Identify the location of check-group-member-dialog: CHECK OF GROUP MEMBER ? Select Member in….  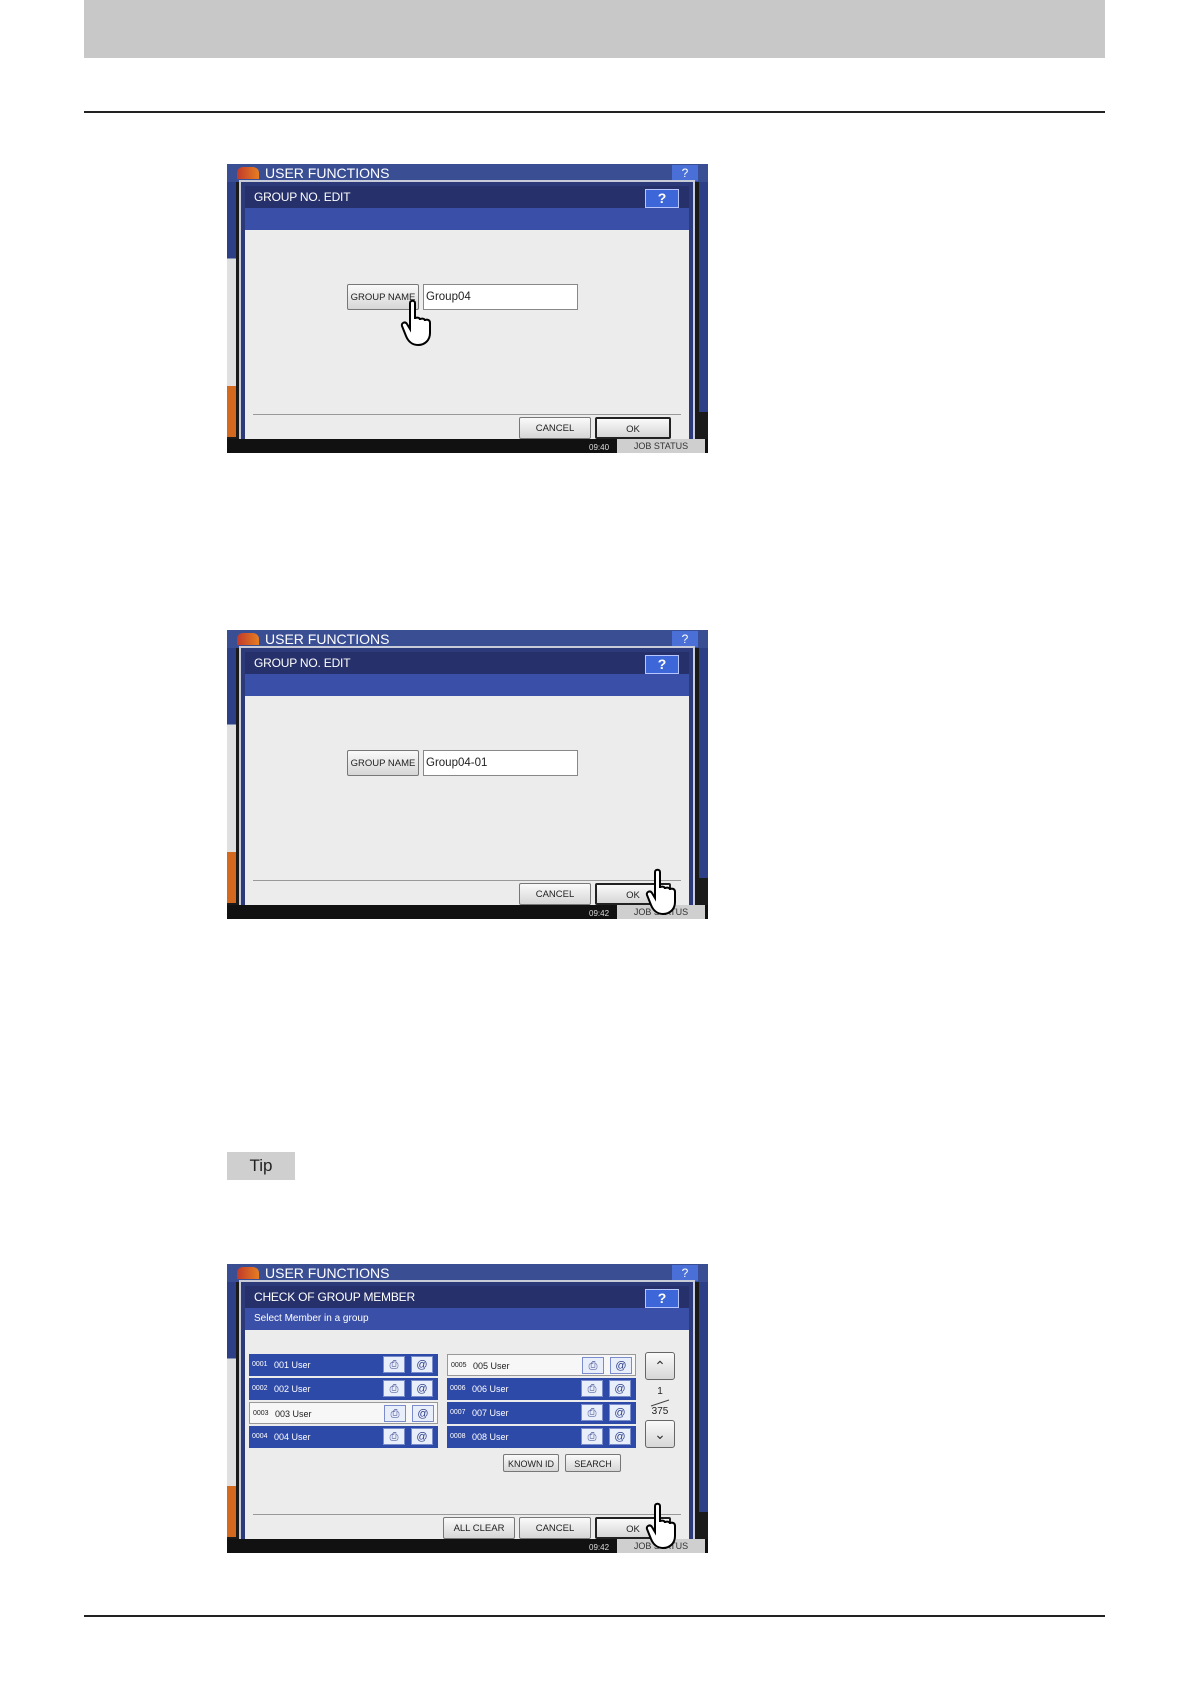
(467, 1414).